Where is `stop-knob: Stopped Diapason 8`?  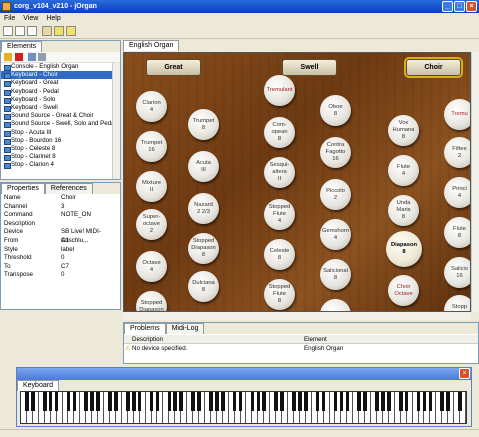
stop-knob: Stopped Diapason 8 is located at coordinates (203, 248).